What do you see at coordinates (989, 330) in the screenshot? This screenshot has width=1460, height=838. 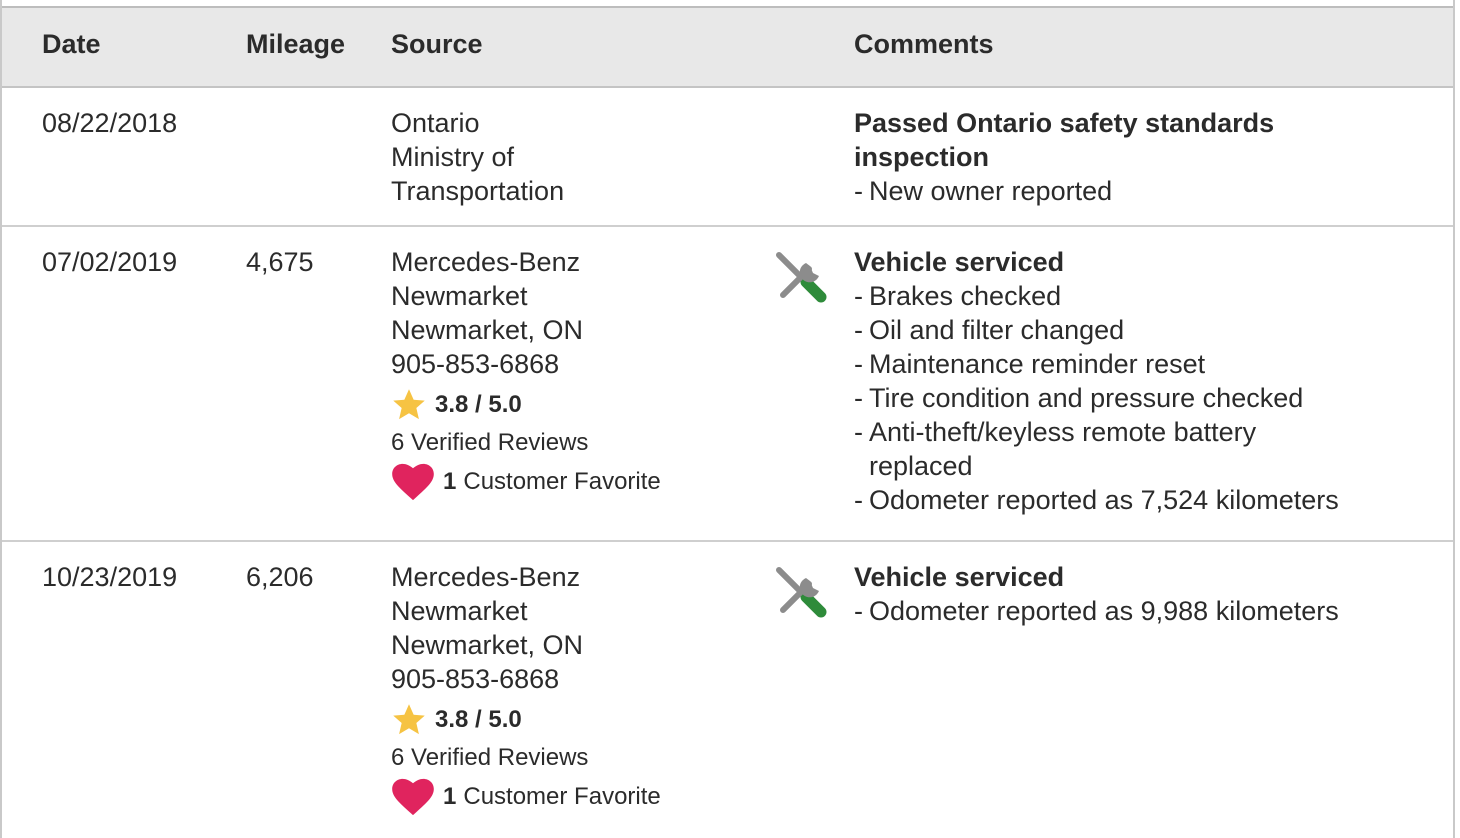 I see `comment-item: - Oil and filter changed` at bounding box center [989, 330].